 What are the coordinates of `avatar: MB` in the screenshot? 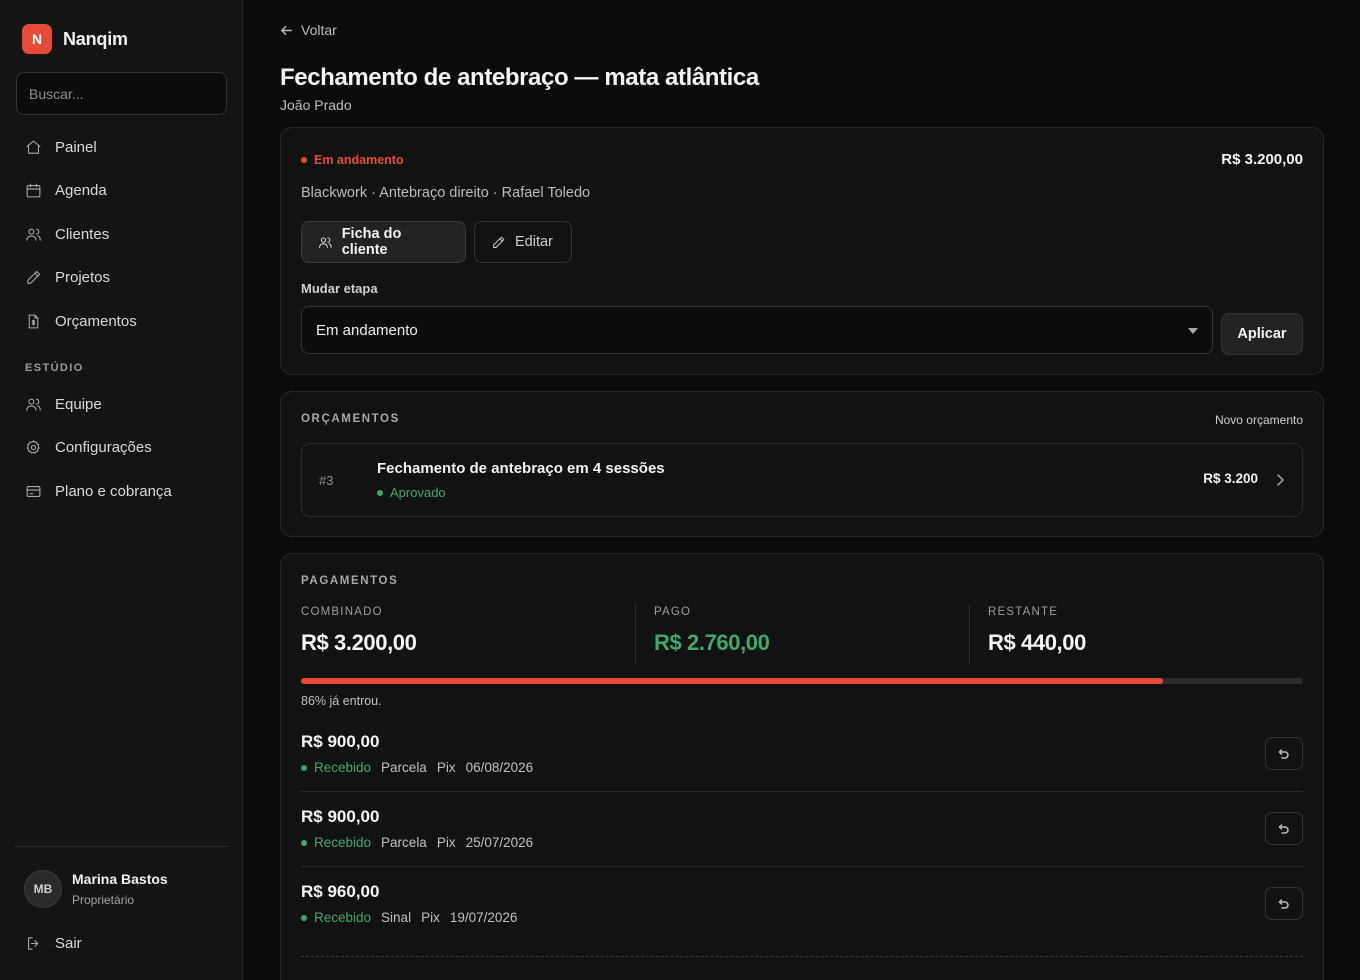 It's located at (43, 889).